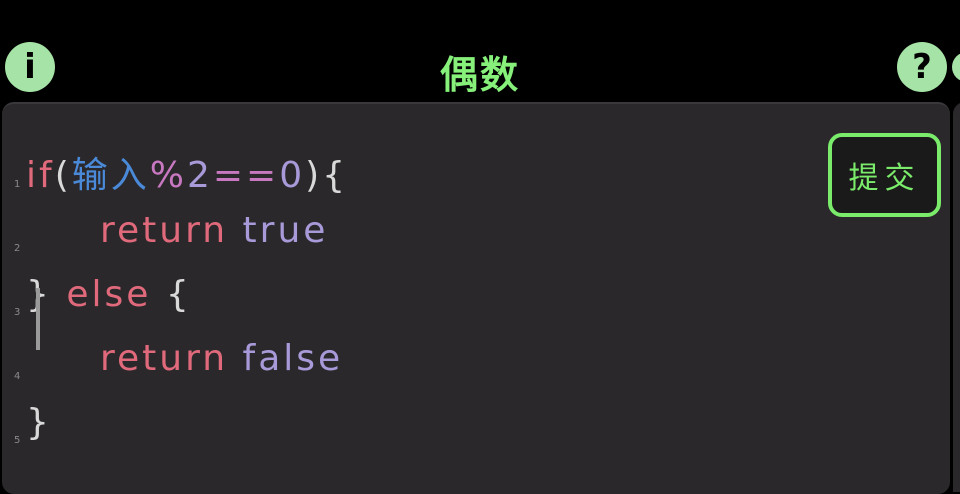 The image size is (960, 494). I want to click on text-cursor, so click(38, 319).